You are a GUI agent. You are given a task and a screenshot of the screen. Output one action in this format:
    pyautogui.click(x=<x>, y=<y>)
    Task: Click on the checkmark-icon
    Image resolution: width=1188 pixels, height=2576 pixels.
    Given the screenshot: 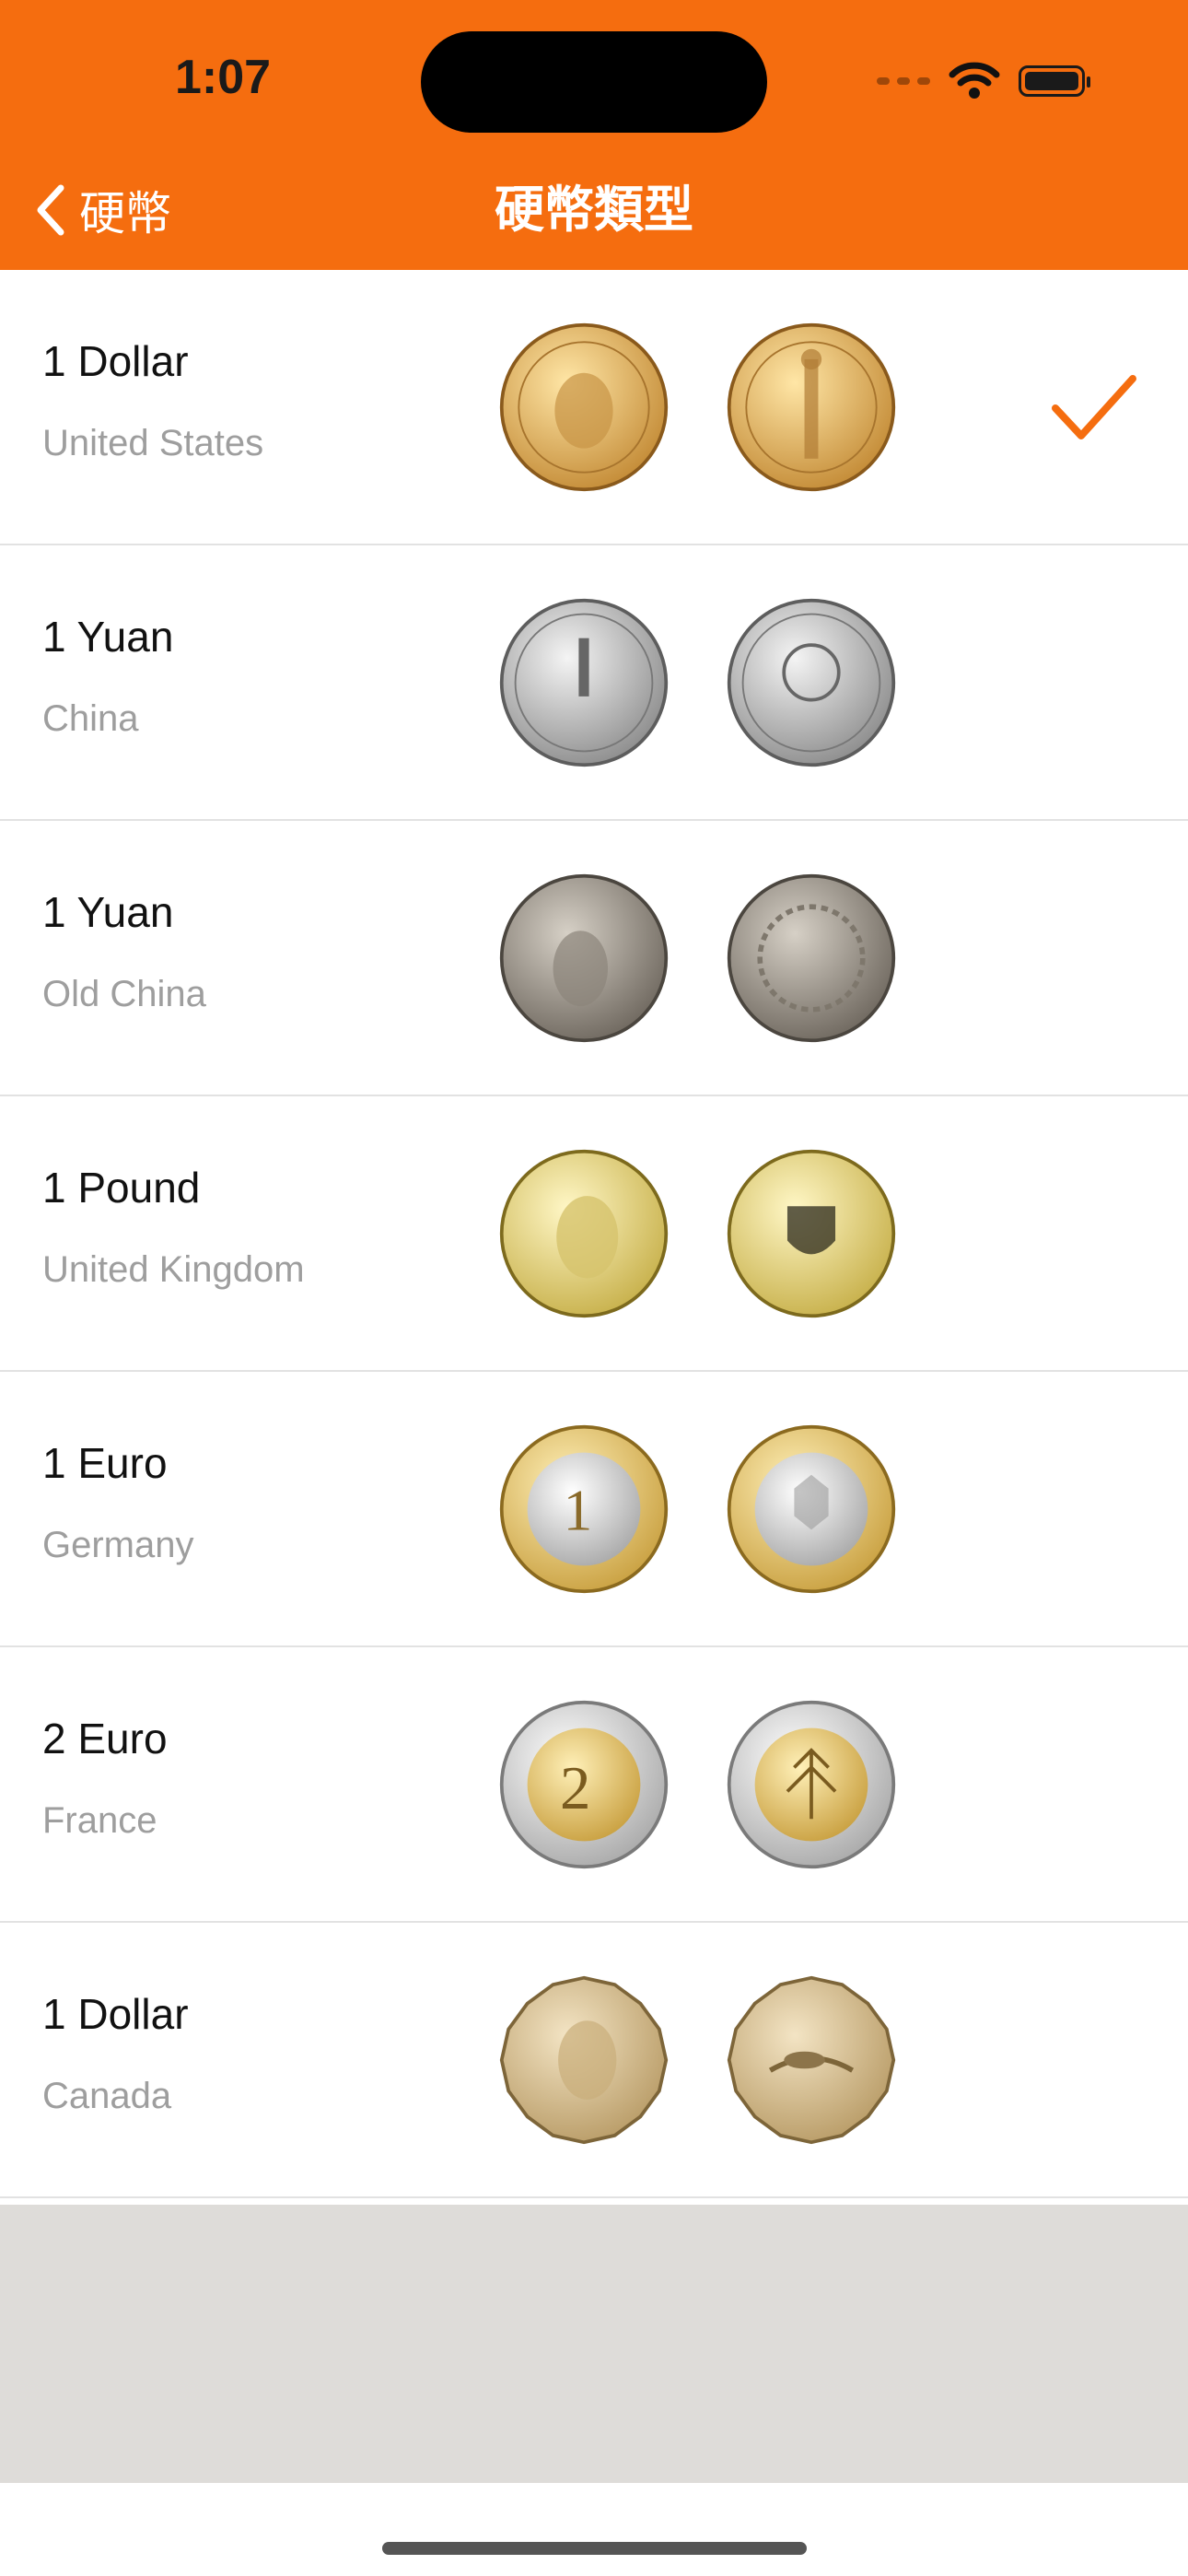 What is the action you would take?
    pyautogui.click(x=1094, y=407)
    